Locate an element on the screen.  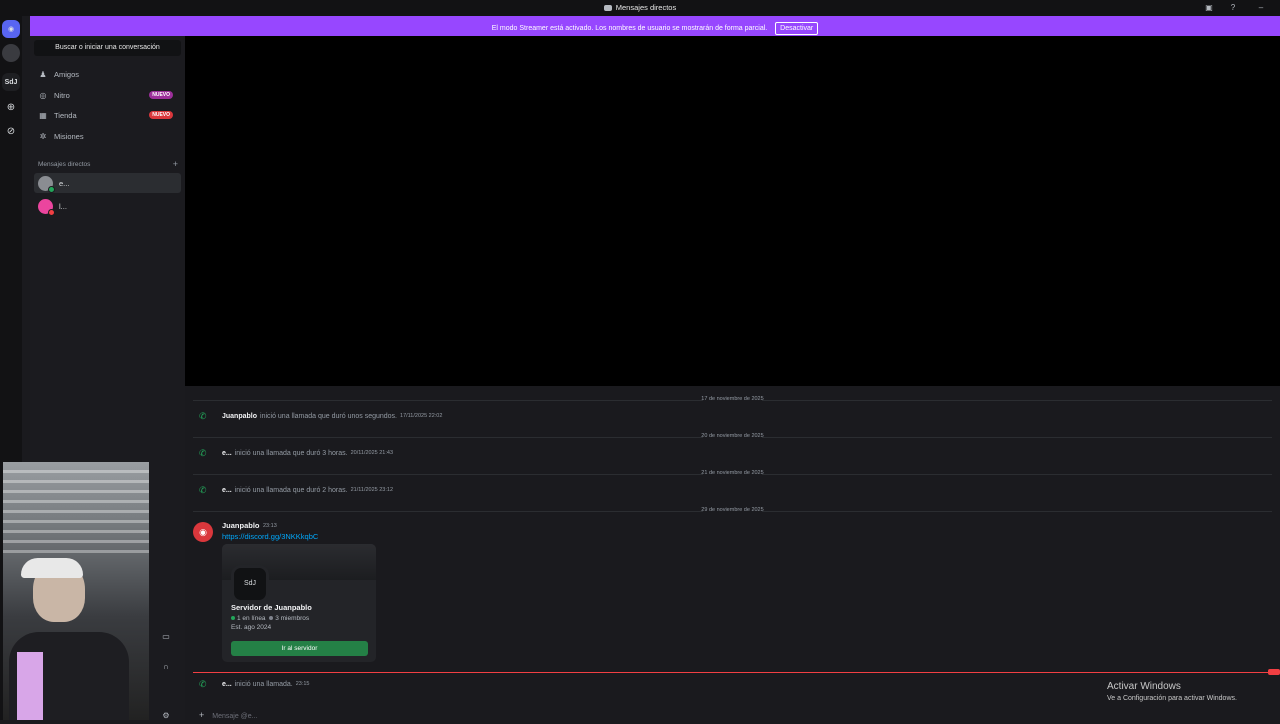
date-divider: 17 de noviembre de 2025 is located at coordinates (732, 399).